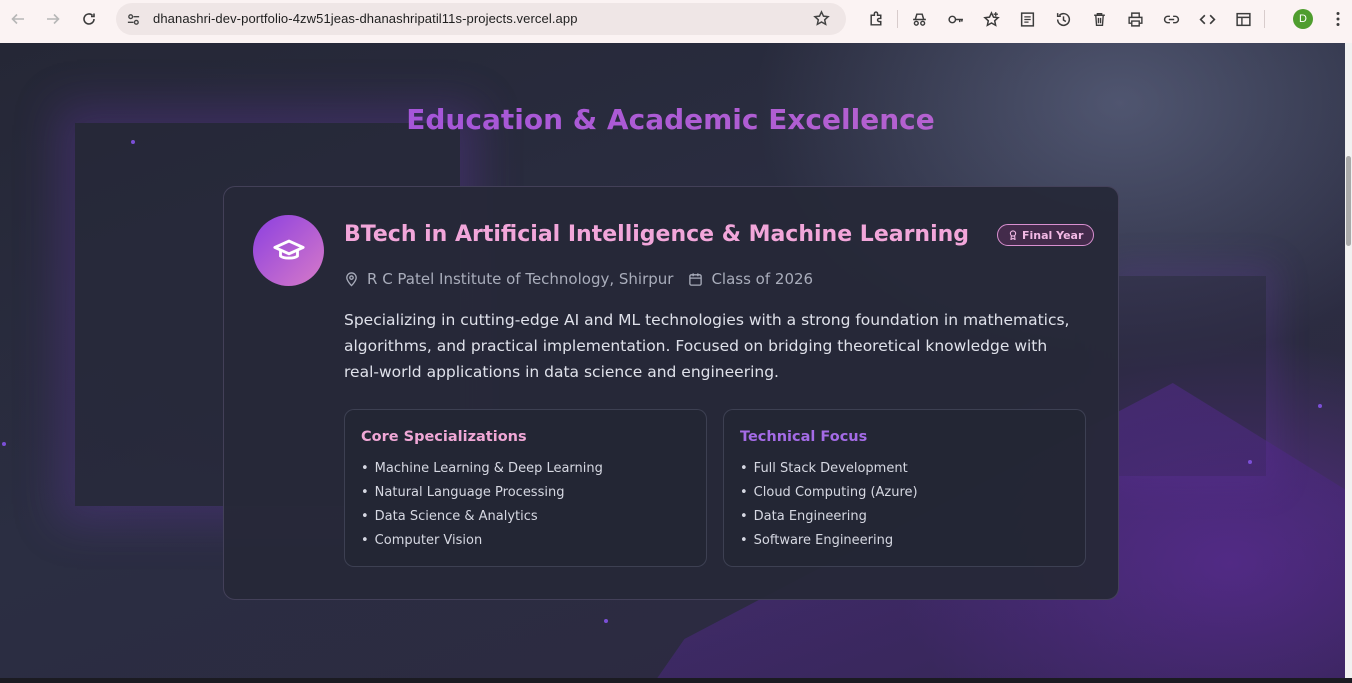 The image size is (1352, 683). I want to click on toolbar-icons, so click(1063, 19).